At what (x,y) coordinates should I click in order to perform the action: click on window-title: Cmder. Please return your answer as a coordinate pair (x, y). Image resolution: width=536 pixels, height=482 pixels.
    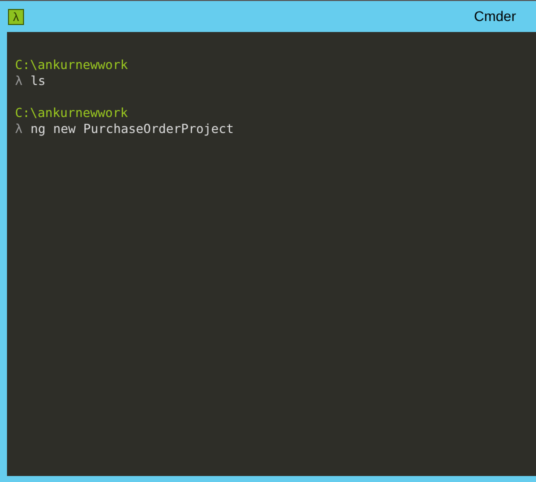
    Looking at the image, I should click on (495, 16).